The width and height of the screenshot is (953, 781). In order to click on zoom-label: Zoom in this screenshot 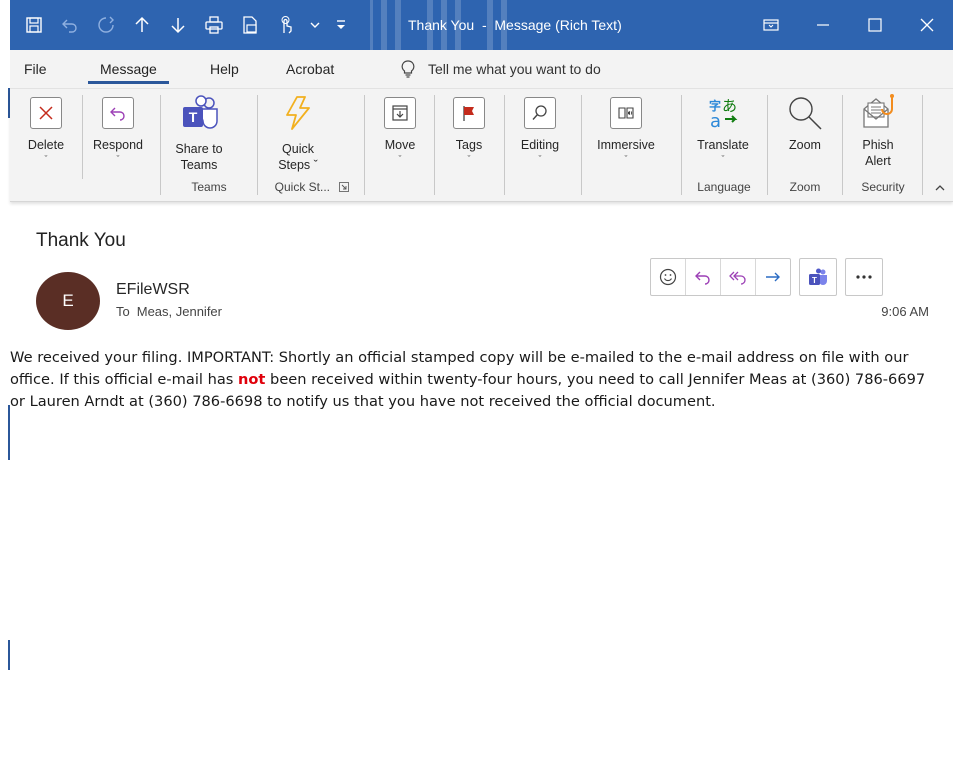, I will do `click(805, 145)`.